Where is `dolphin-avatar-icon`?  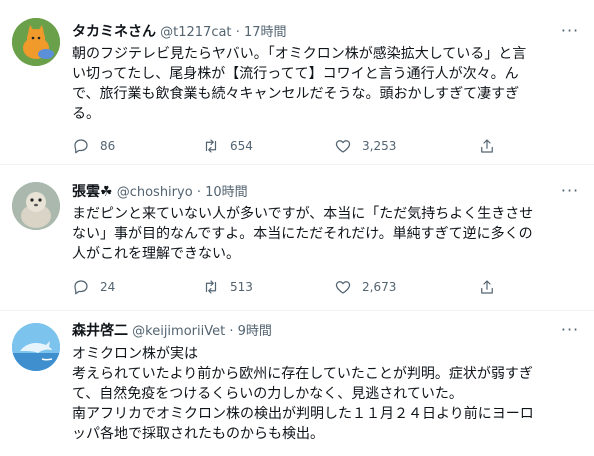
dolphin-avatar-icon is located at coordinates (36, 347).